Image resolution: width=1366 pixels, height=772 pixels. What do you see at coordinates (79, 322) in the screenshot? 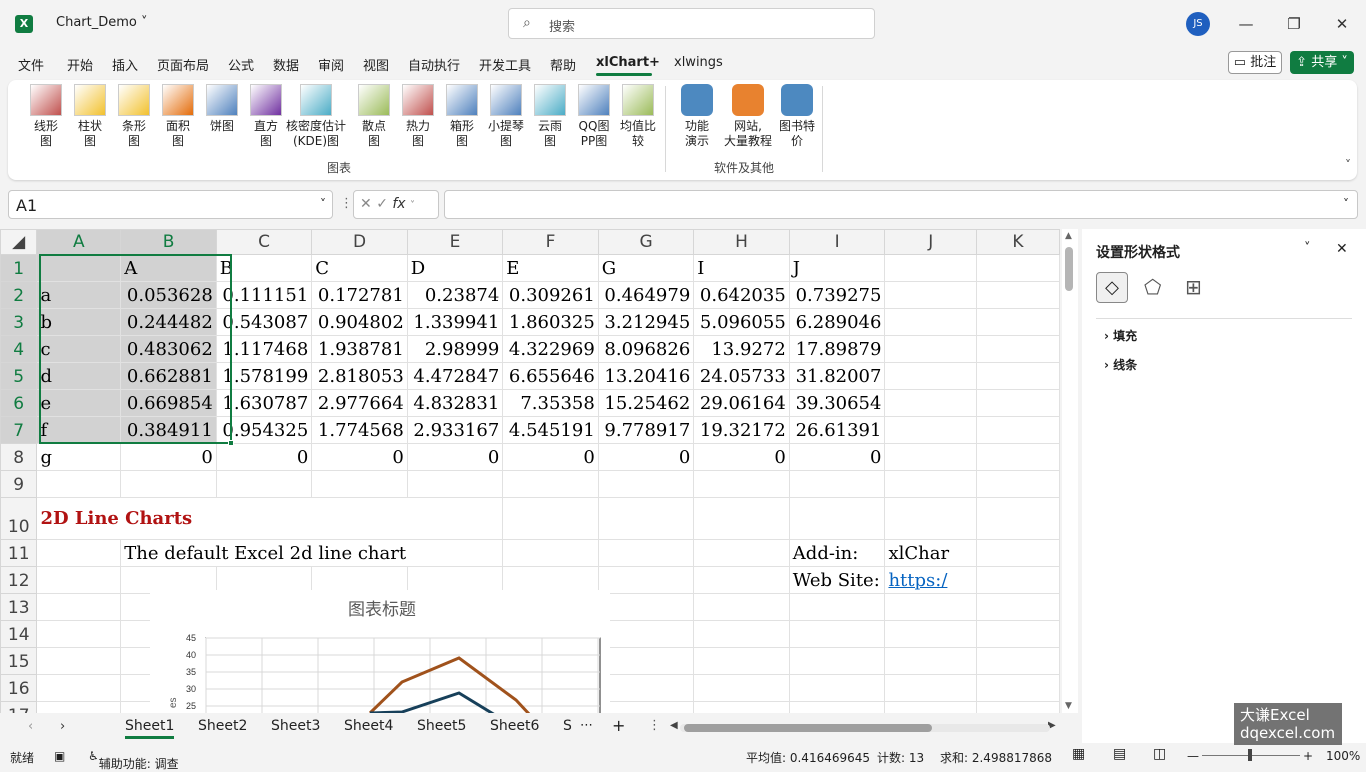
I see `cell: b` at bounding box center [79, 322].